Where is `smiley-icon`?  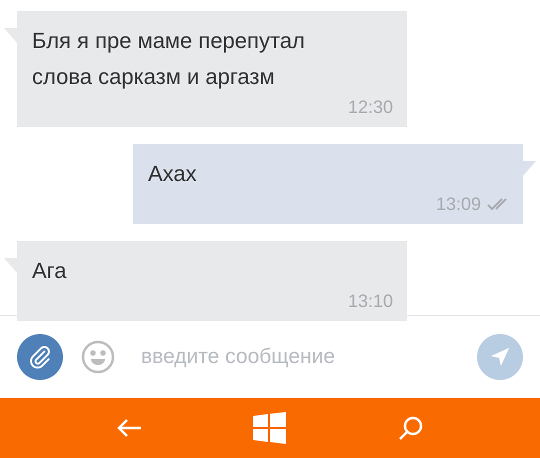 smiley-icon is located at coordinates (98, 357).